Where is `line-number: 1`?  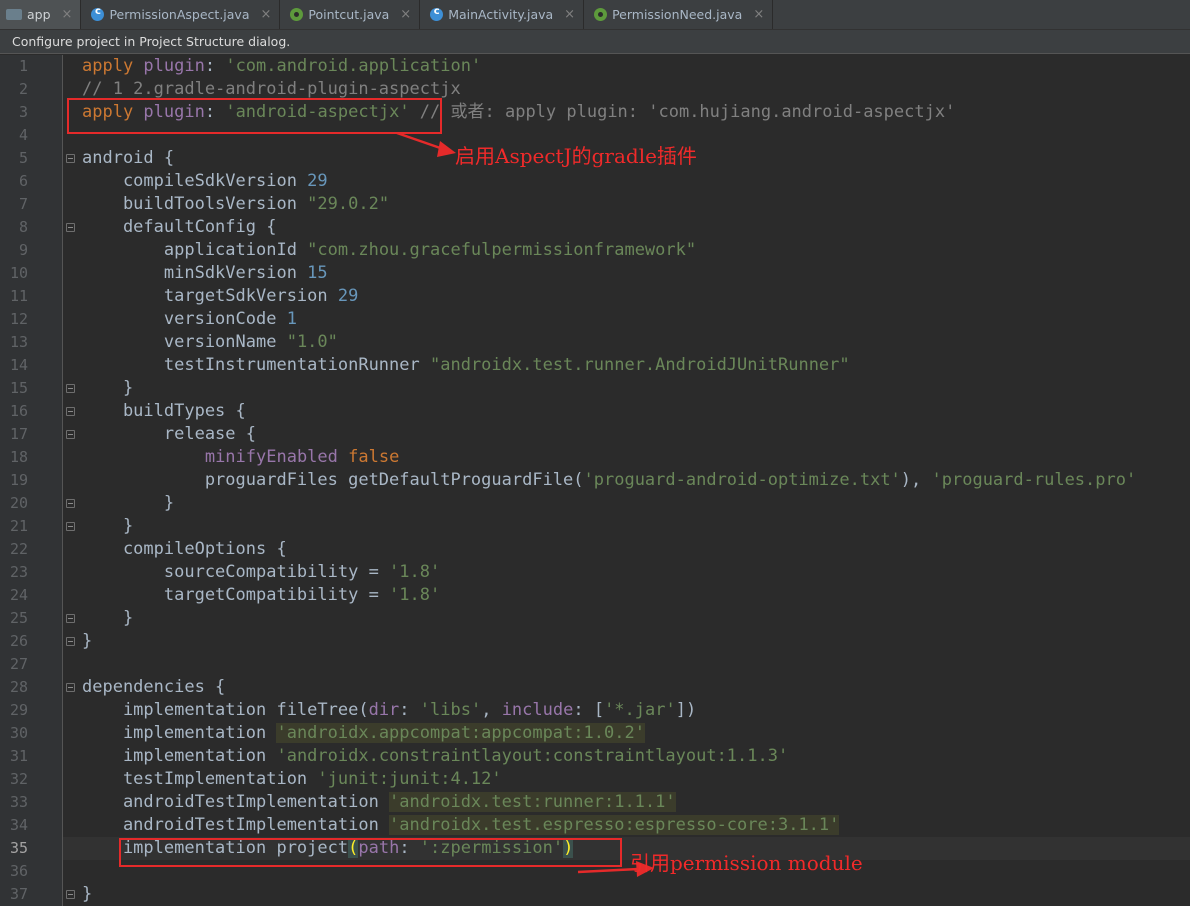
line-number: 1 is located at coordinates (23, 66).